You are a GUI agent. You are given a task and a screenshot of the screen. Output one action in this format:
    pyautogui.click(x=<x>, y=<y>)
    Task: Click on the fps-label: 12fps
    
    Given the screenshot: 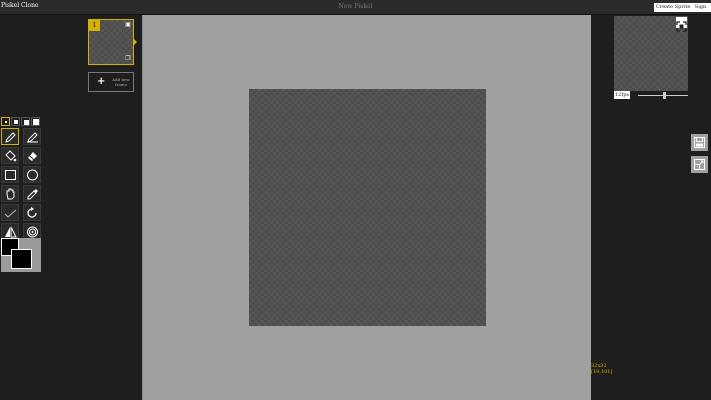 What is the action you would take?
    pyautogui.click(x=622, y=95)
    